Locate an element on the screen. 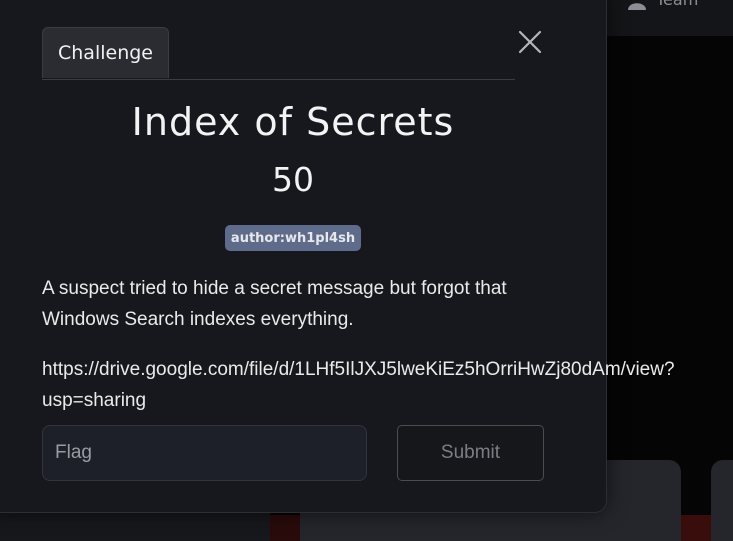 This screenshot has width=733, height=541. flag-input is located at coordinates (204, 453).